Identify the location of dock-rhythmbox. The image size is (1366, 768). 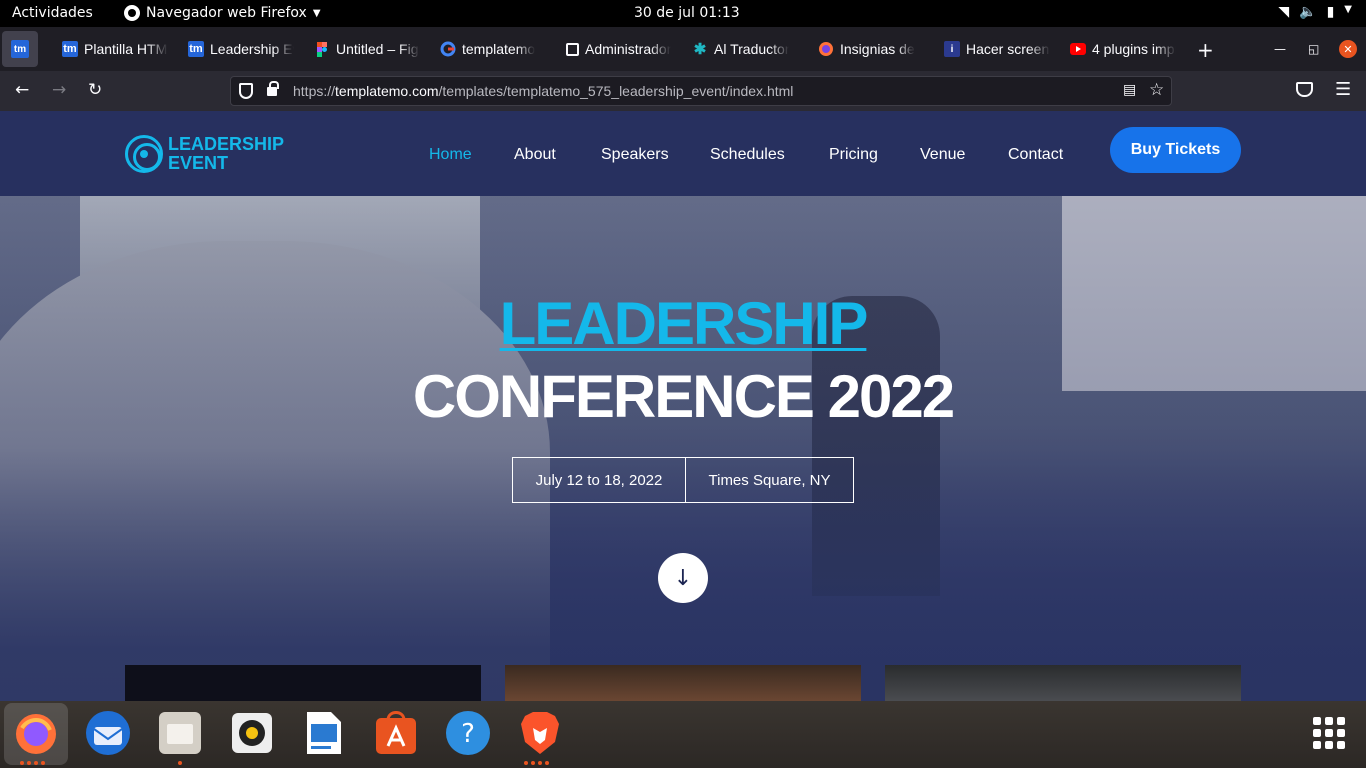
(252, 733).